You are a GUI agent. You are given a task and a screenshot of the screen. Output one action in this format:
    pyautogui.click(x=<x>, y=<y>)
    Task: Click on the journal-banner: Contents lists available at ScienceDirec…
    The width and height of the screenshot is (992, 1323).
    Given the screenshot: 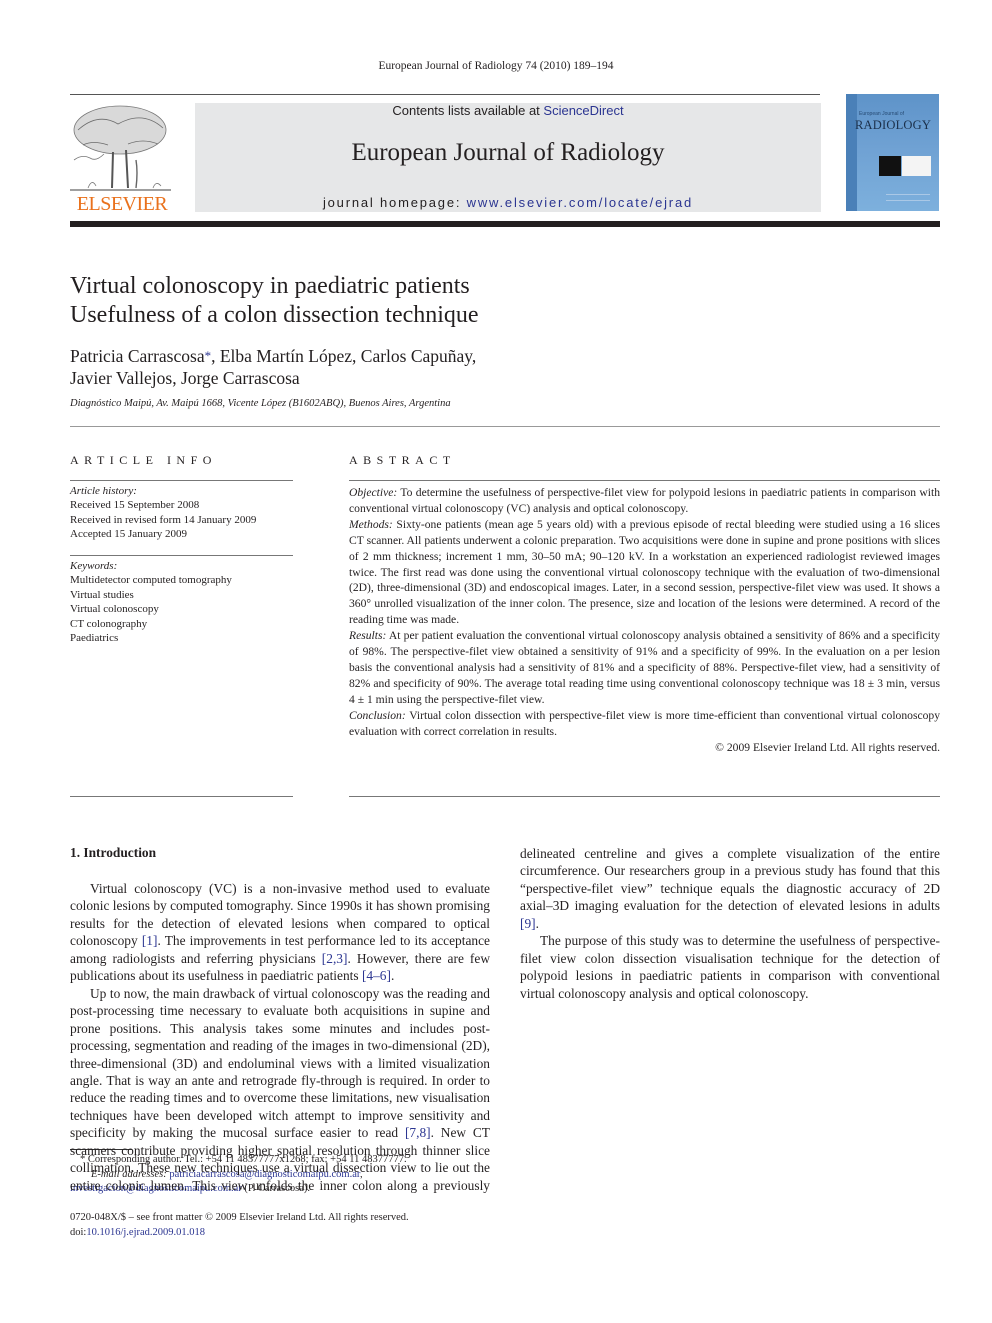 What is the action you would take?
    pyautogui.click(x=508, y=157)
    